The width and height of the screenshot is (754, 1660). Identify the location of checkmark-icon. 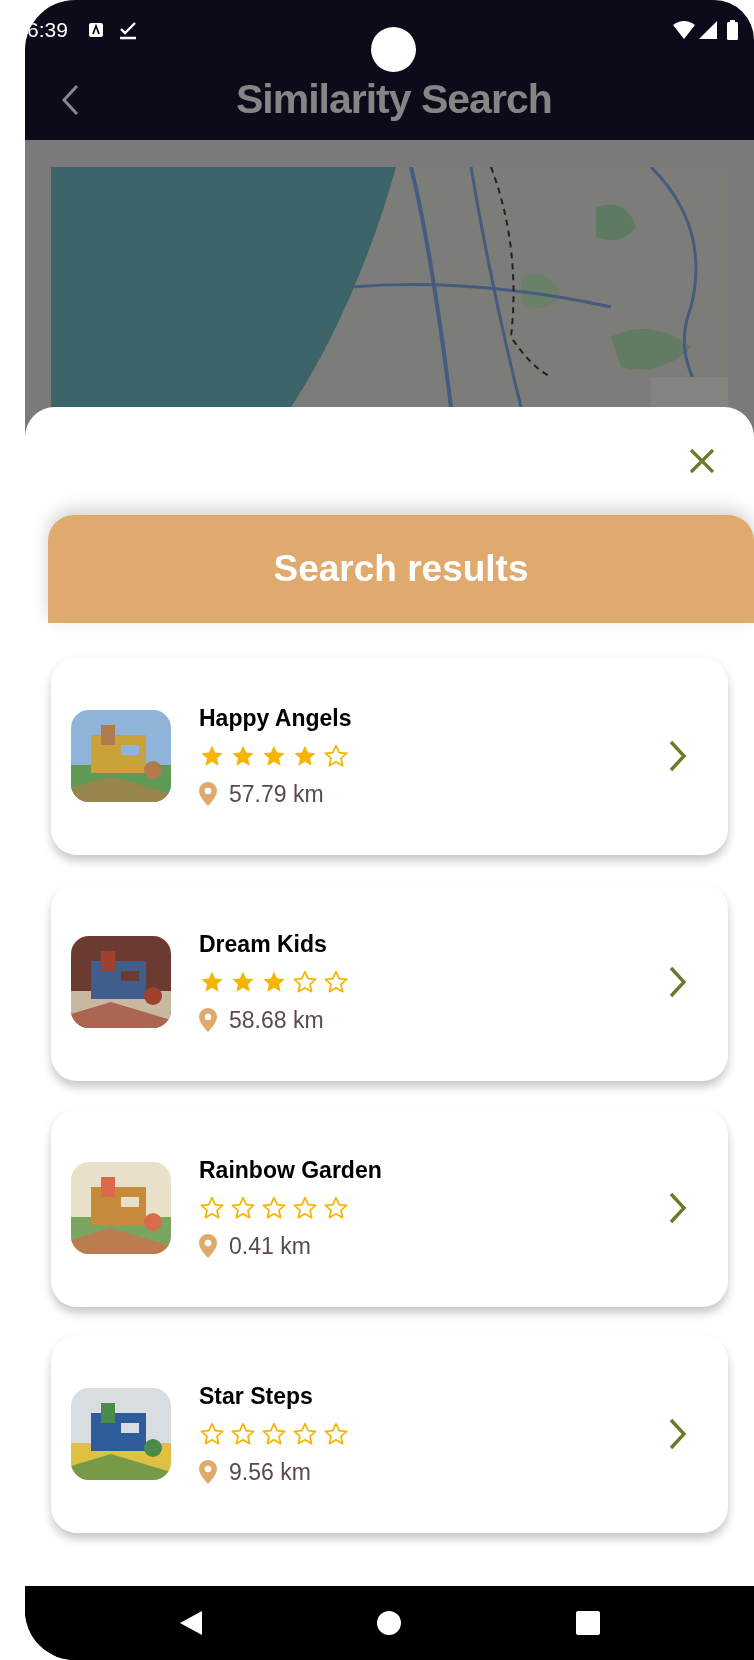
(127, 30).